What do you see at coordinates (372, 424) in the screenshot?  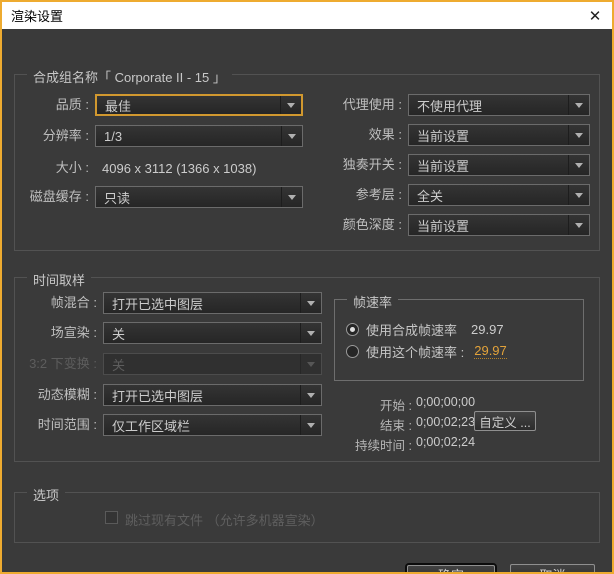 I see `end-time-row: 结束 :` at bounding box center [372, 424].